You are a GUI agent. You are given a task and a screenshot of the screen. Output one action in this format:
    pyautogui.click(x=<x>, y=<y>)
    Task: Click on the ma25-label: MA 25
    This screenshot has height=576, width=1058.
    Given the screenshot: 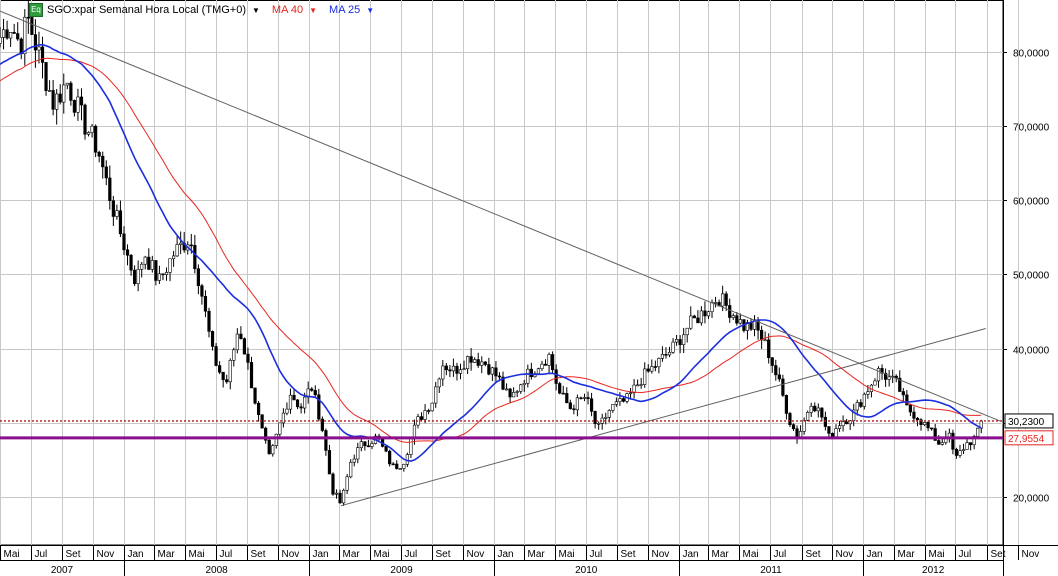 What is the action you would take?
    pyautogui.click(x=344, y=10)
    